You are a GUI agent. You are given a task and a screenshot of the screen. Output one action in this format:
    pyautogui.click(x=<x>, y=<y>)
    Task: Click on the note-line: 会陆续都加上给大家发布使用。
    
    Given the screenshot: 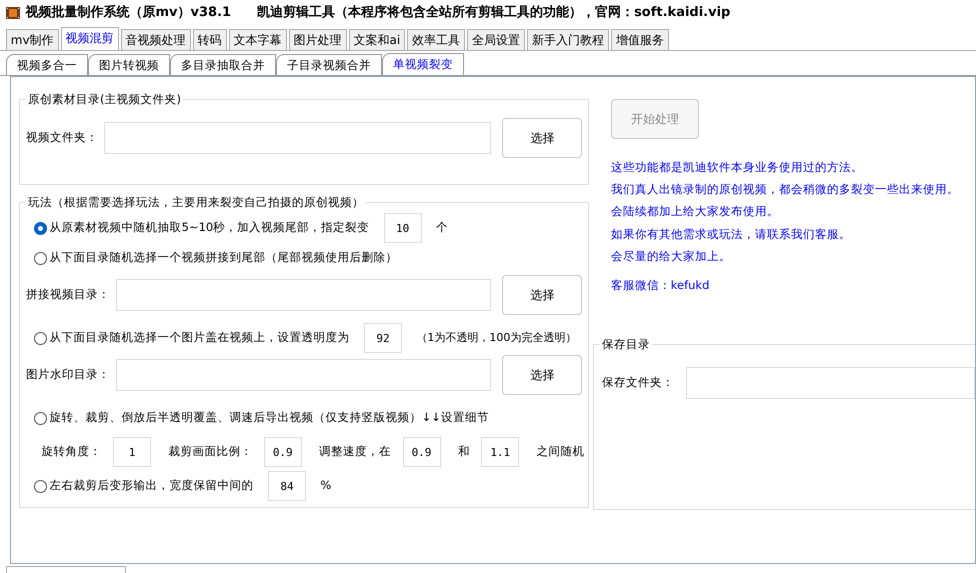 What is the action you would take?
    pyautogui.click(x=695, y=211)
    